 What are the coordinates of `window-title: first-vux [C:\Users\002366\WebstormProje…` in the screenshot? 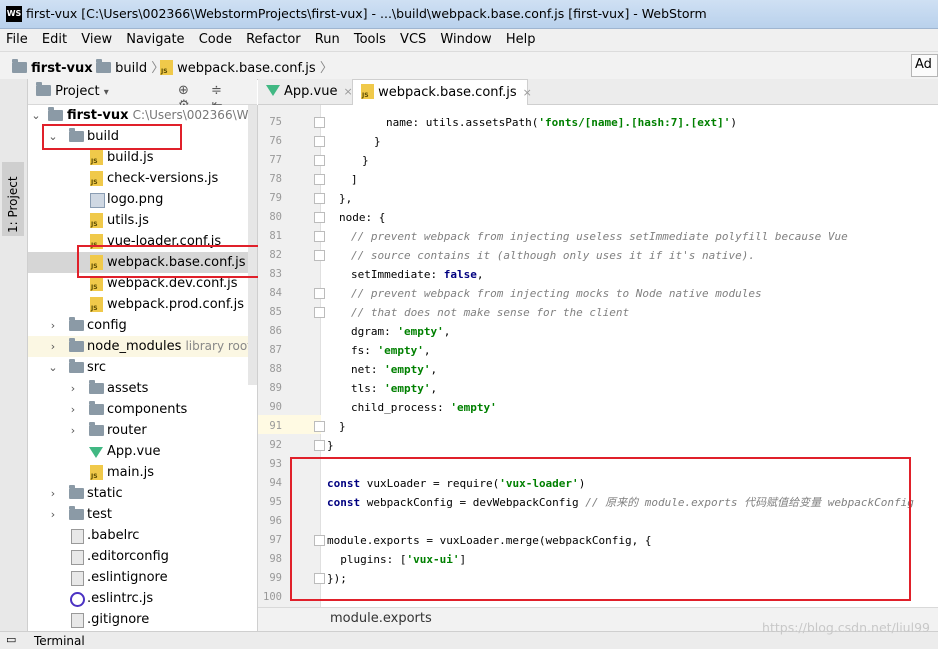 It's located at (366, 13).